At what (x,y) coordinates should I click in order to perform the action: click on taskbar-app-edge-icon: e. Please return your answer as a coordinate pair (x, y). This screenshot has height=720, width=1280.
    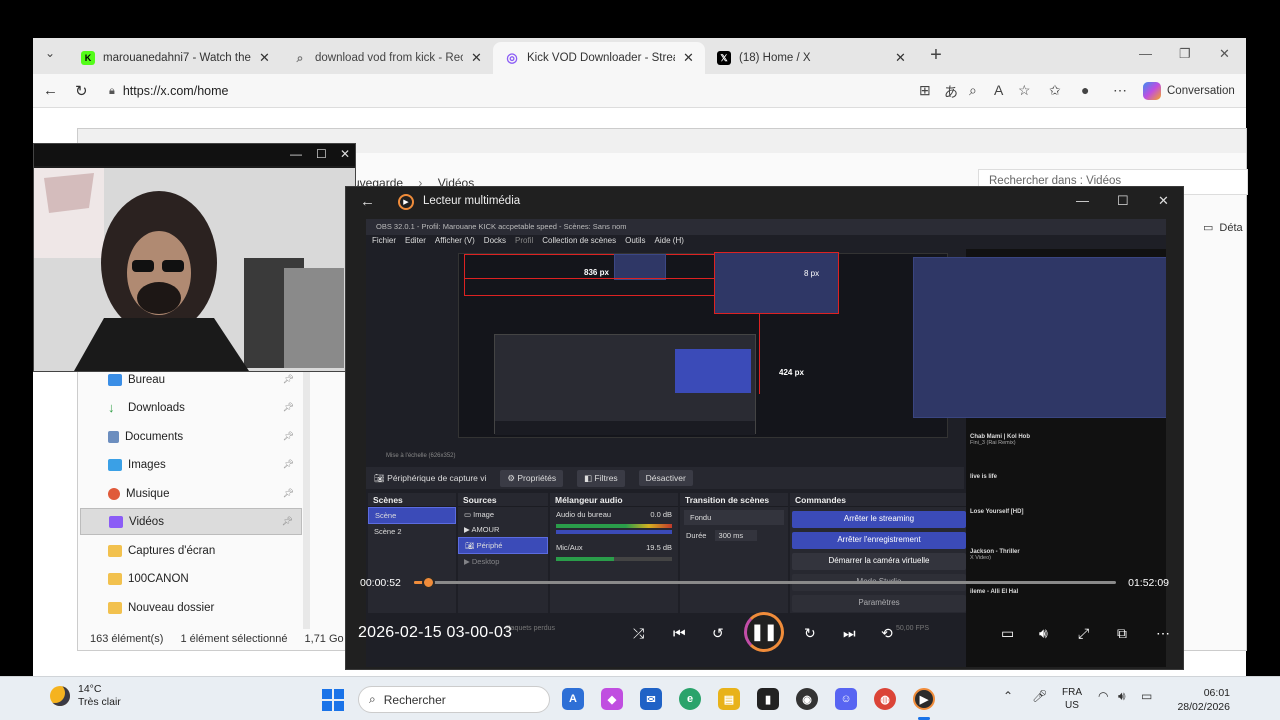
    Looking at the image, I should click on (690, 699).